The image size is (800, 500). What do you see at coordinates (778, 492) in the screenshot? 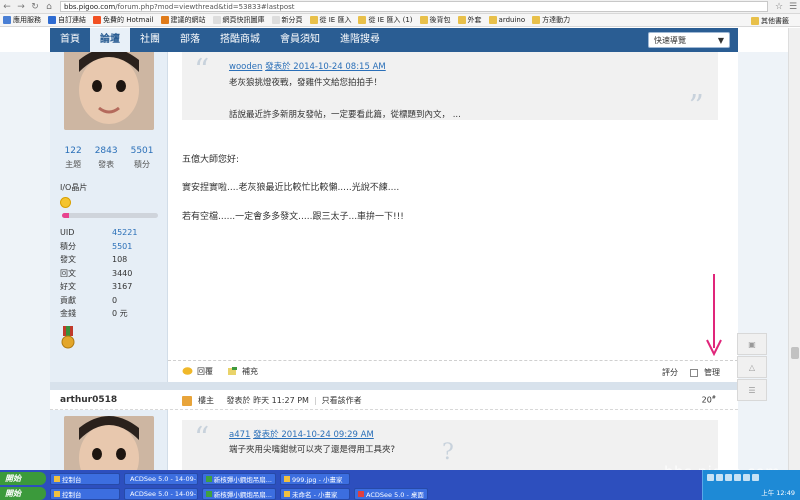
I see `clock: 上午 12:49` at bounding box center [778, 492].